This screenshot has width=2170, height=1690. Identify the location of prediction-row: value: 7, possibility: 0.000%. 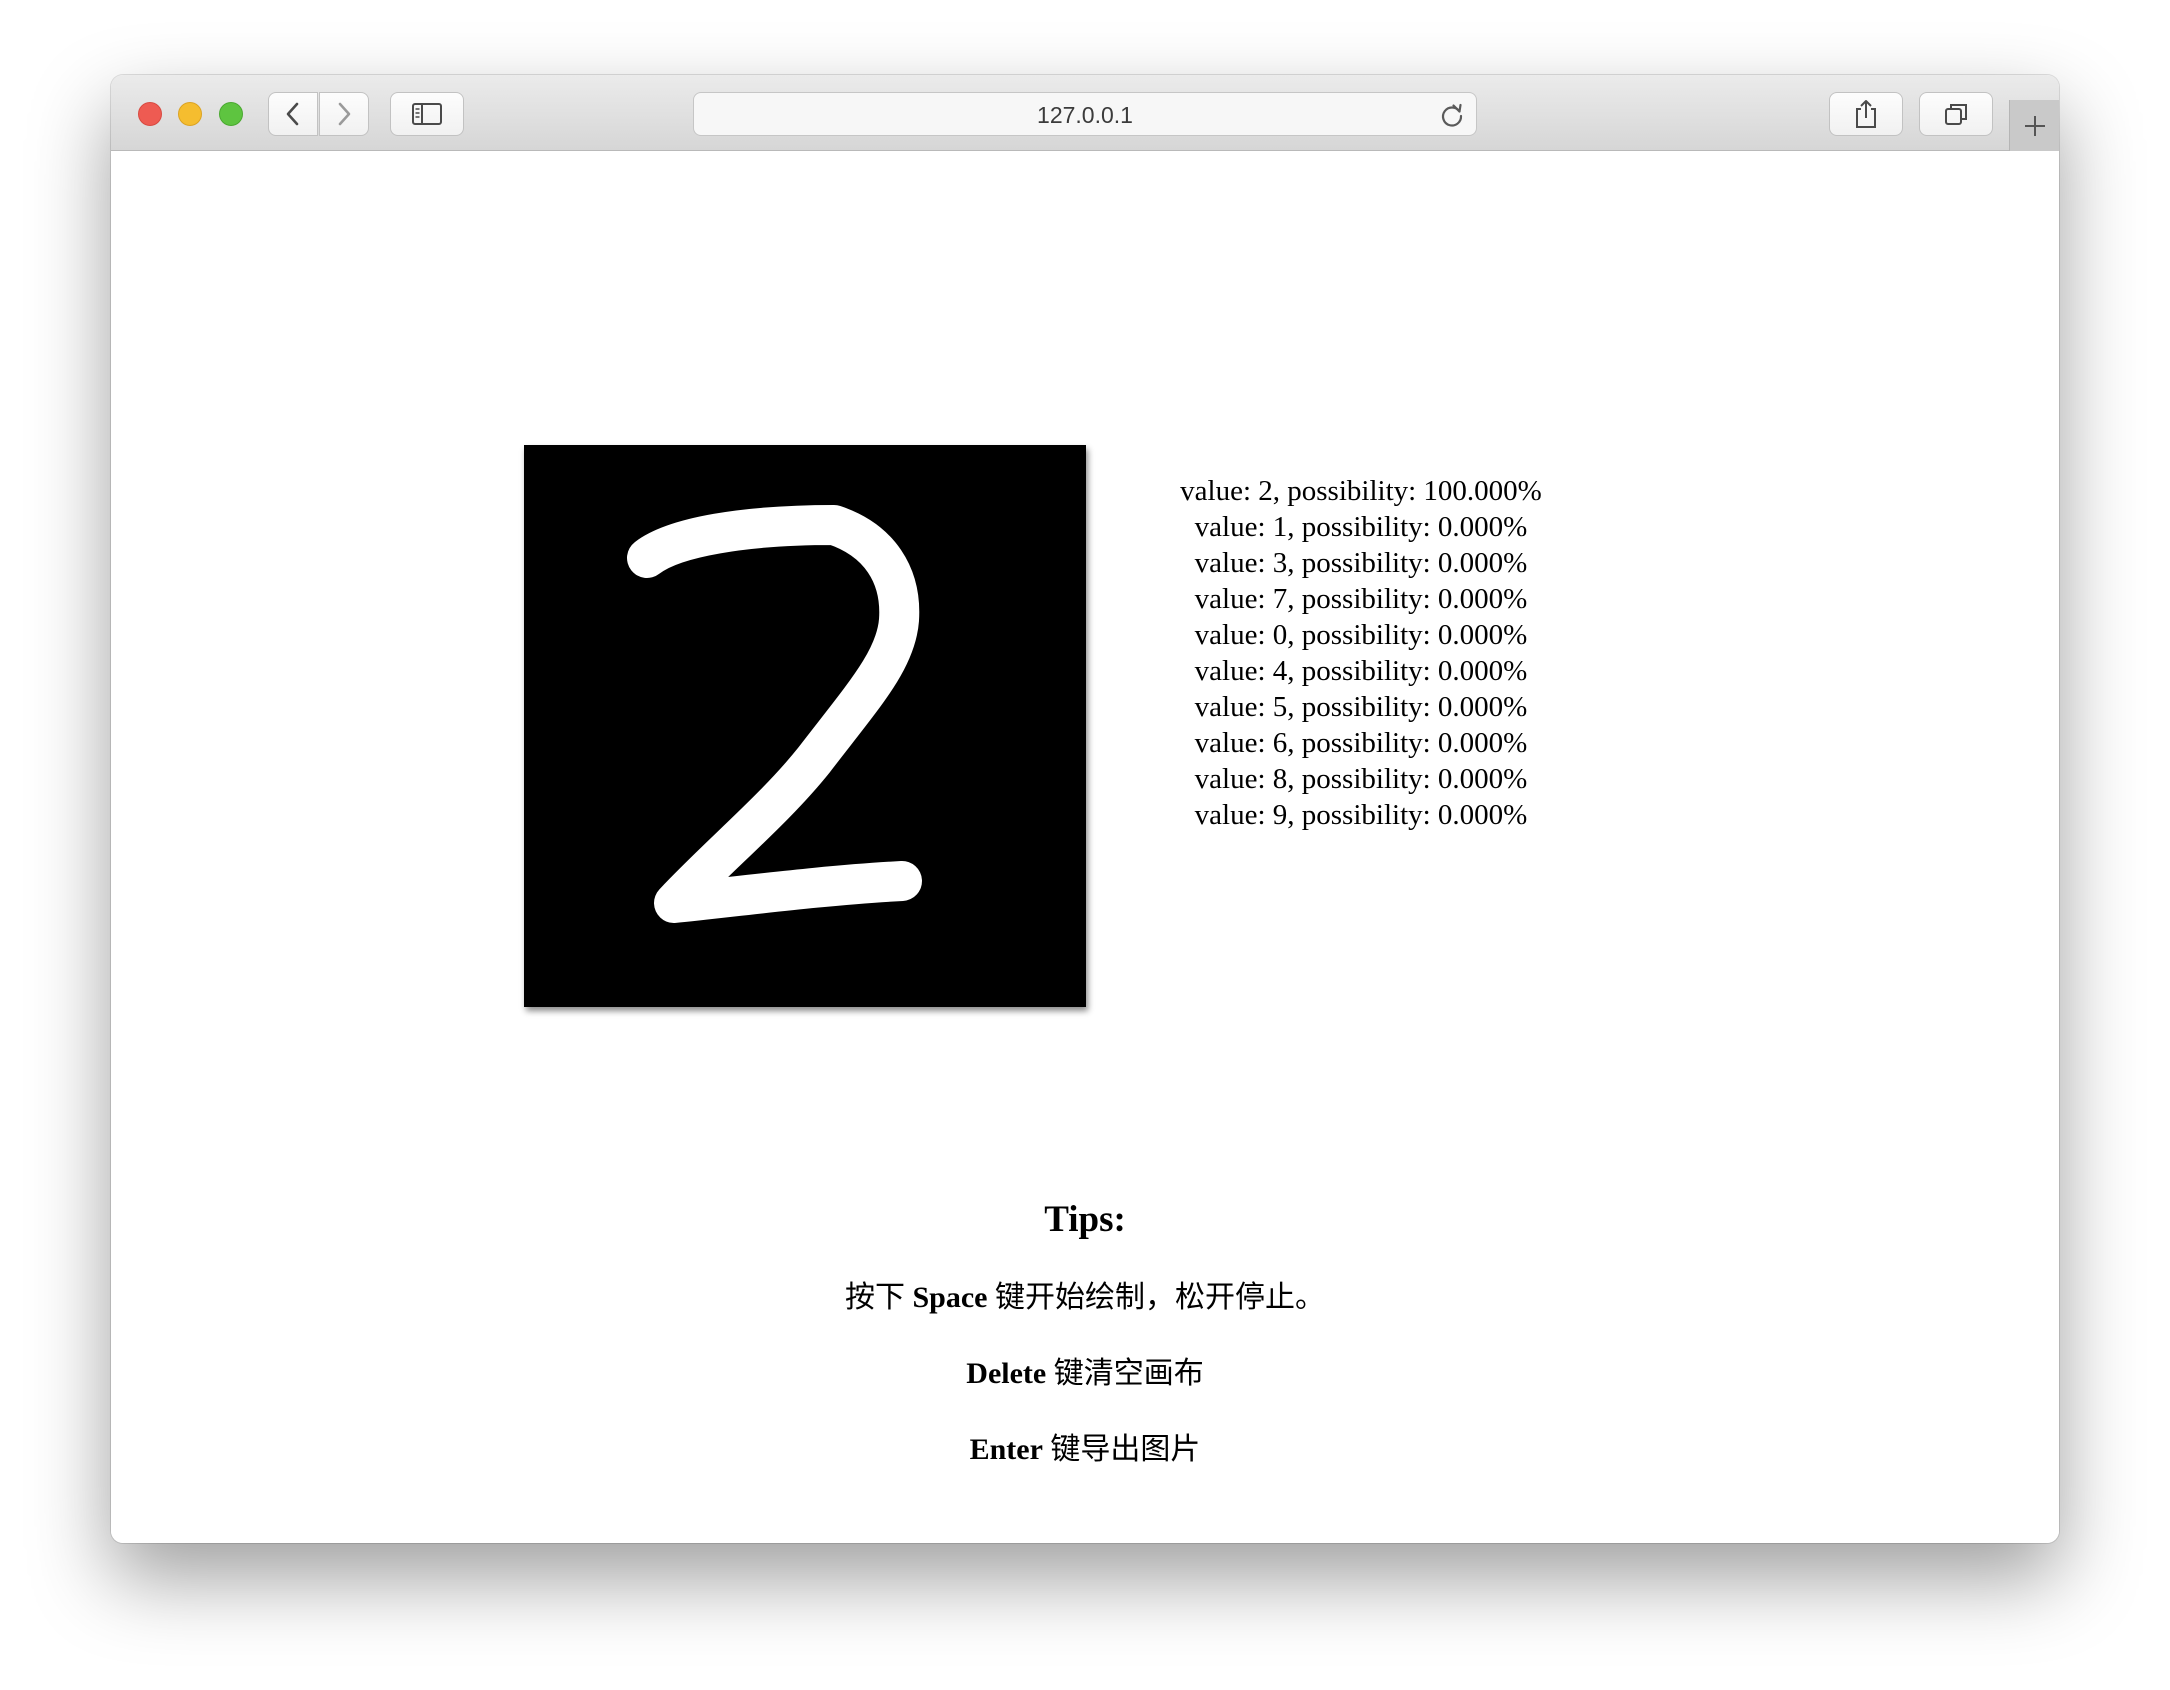
(1361, 599).